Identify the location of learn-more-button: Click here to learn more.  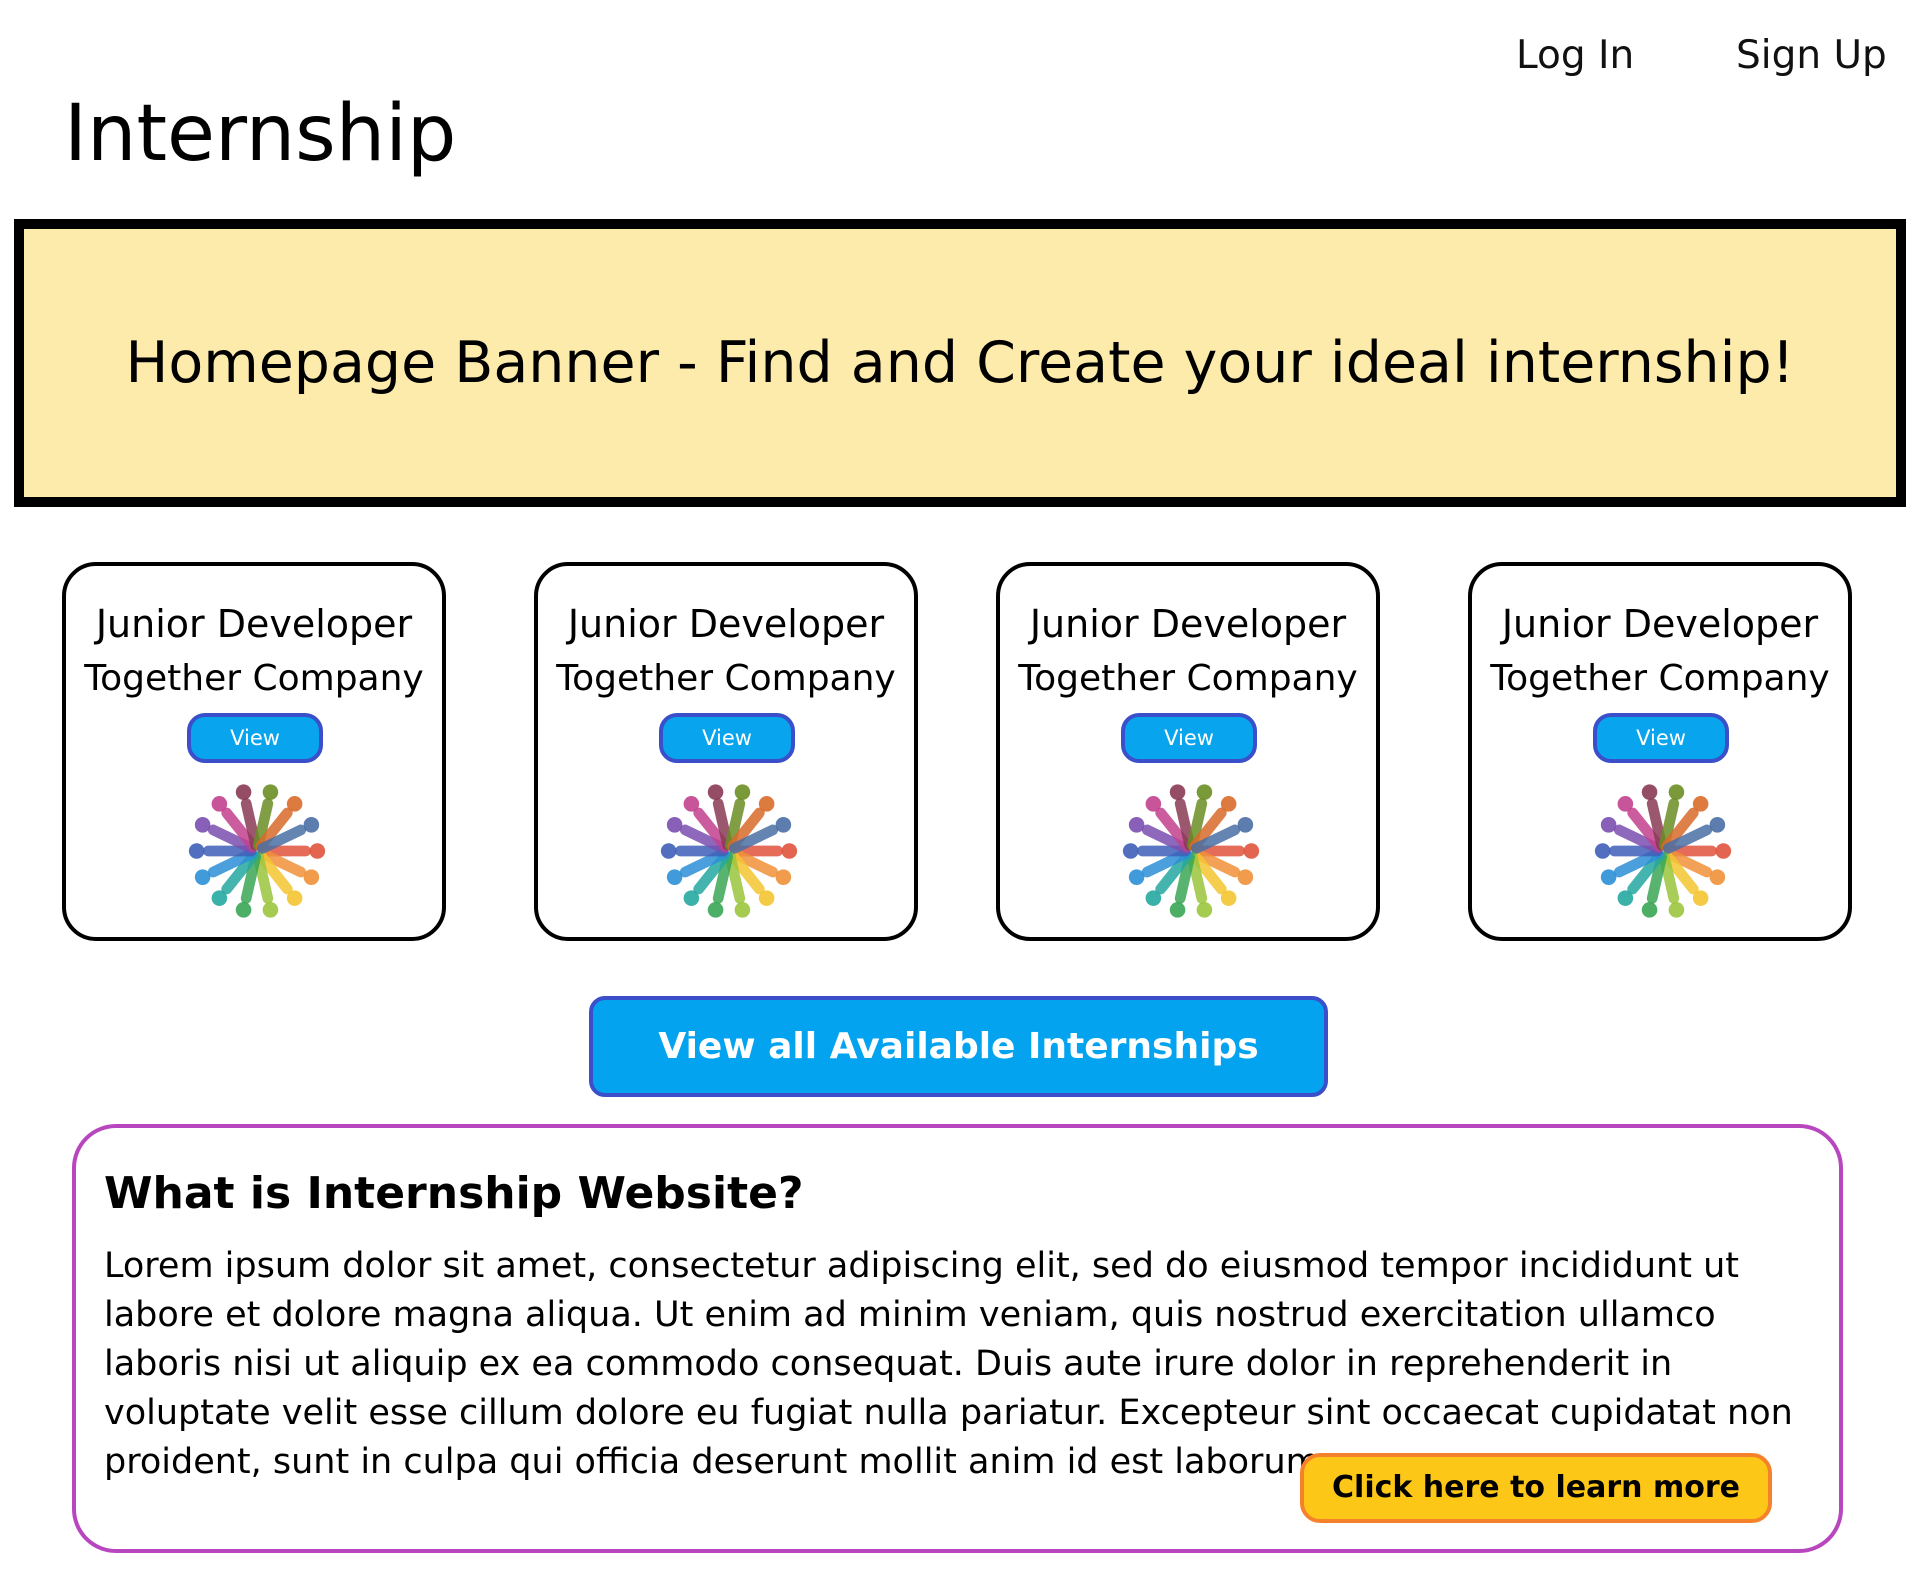
(1536, 1488).